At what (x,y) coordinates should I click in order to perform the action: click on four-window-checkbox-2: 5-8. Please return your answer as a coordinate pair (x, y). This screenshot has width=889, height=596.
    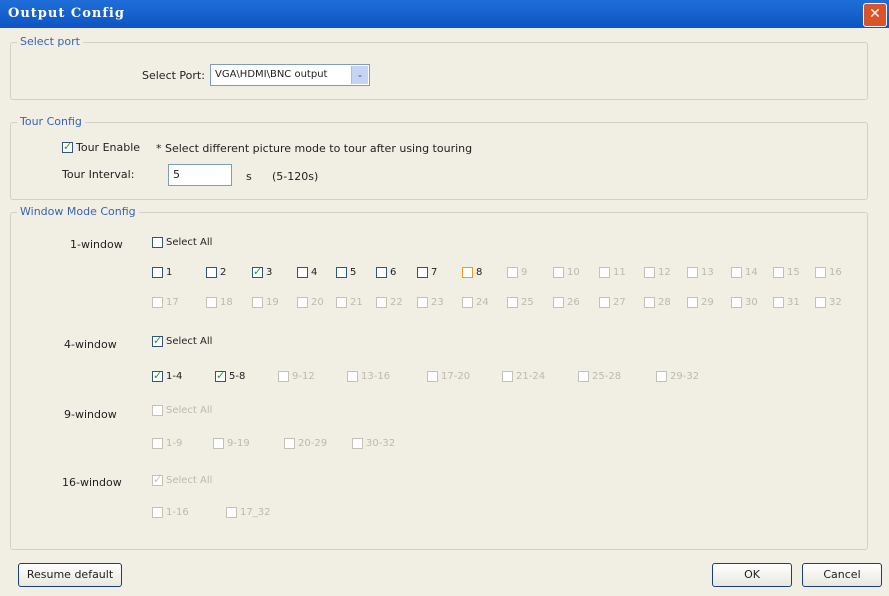
    Looking at the image, I should click on (230, 375).